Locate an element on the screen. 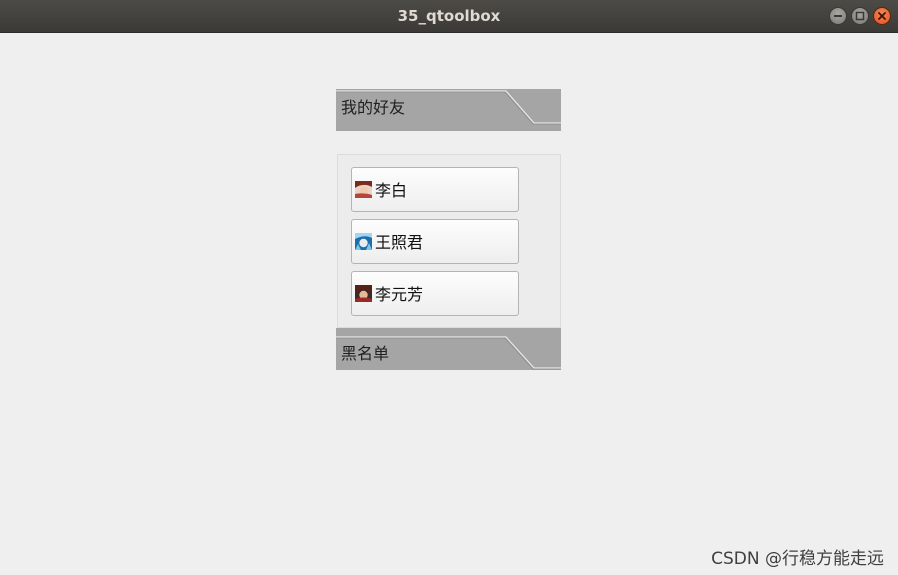 This screenshot has height=575, width=898. tab-label: 黑名单 is located at coordinates (365, 353).